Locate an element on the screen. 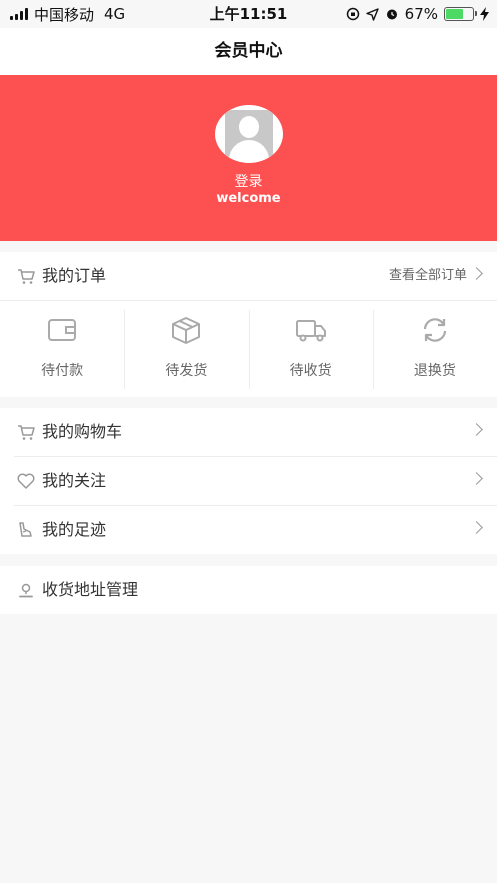 This screenshot has width=497, height=883. alarm-icon is located at coordinates (391, 14).